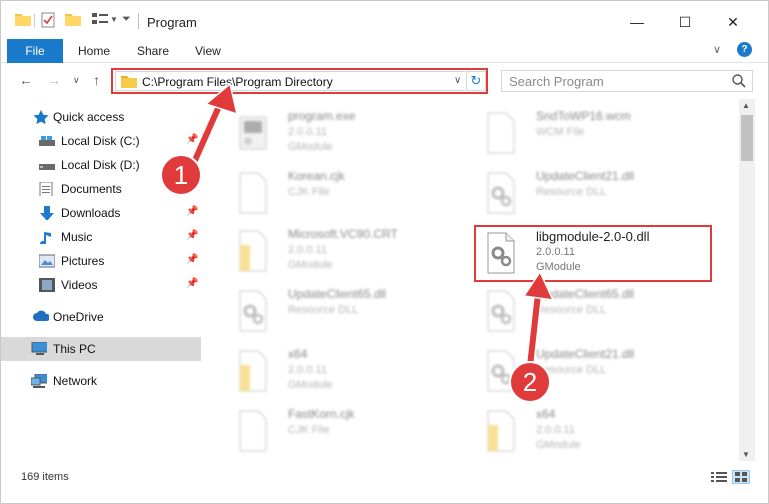  What do you see at coordinates (101, 141) in the screenshot?
I see `sidebar-item-local-disk-c: Local Disk (C:) 📌` at bounding box center [101, 141].